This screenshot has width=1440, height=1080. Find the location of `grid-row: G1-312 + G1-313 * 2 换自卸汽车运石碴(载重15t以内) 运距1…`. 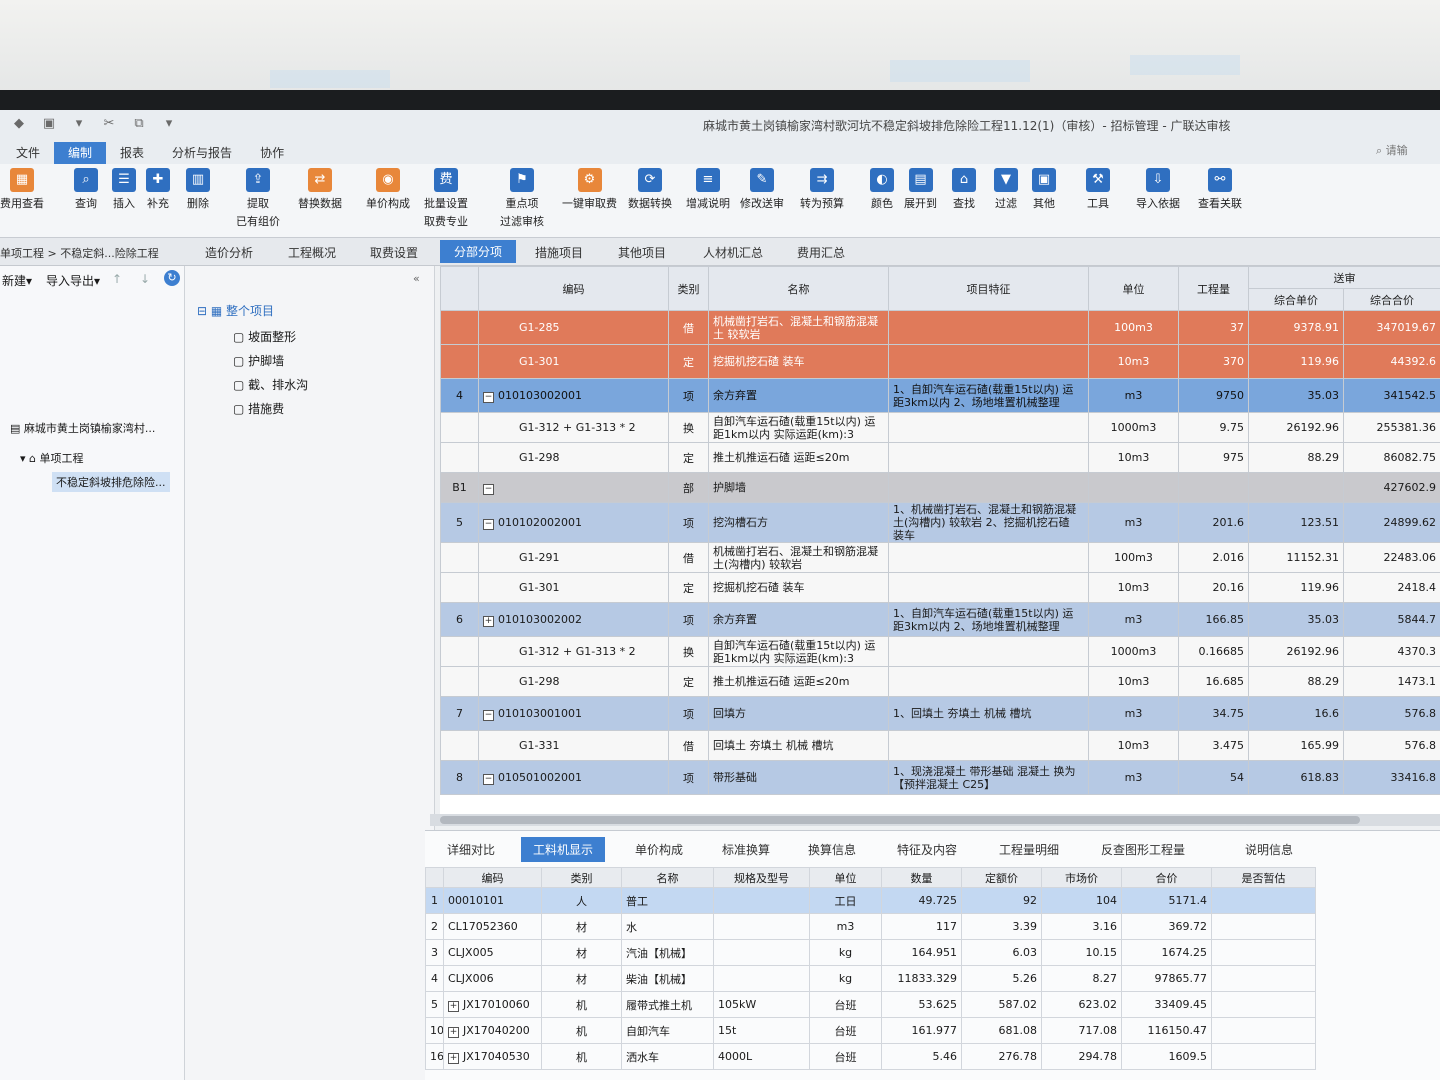

grid-row: G1-312 + G1-313 * 2 换自卸汽车运石碴(载重15t以内) 运距1… is located at coordinates (940, 651).